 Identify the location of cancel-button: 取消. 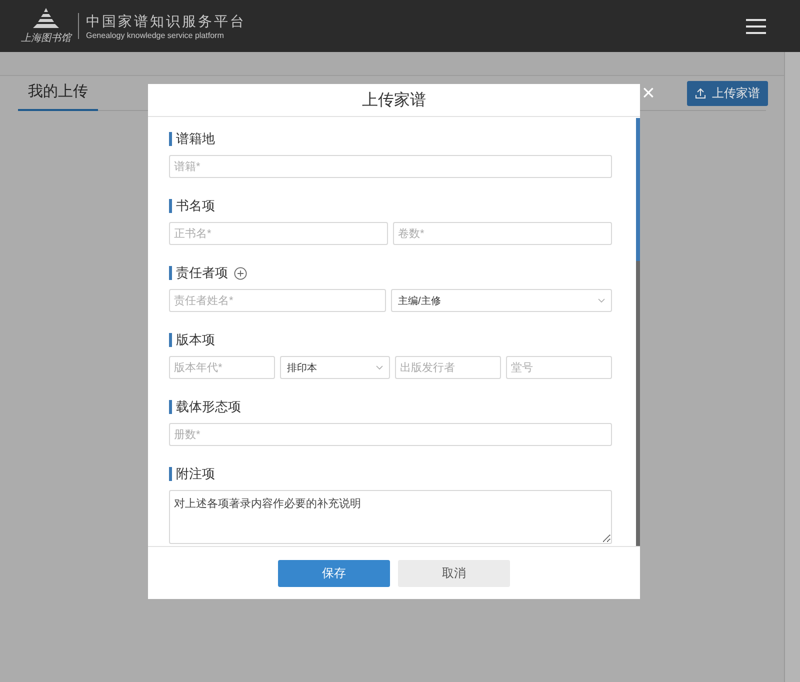
(454, 573).